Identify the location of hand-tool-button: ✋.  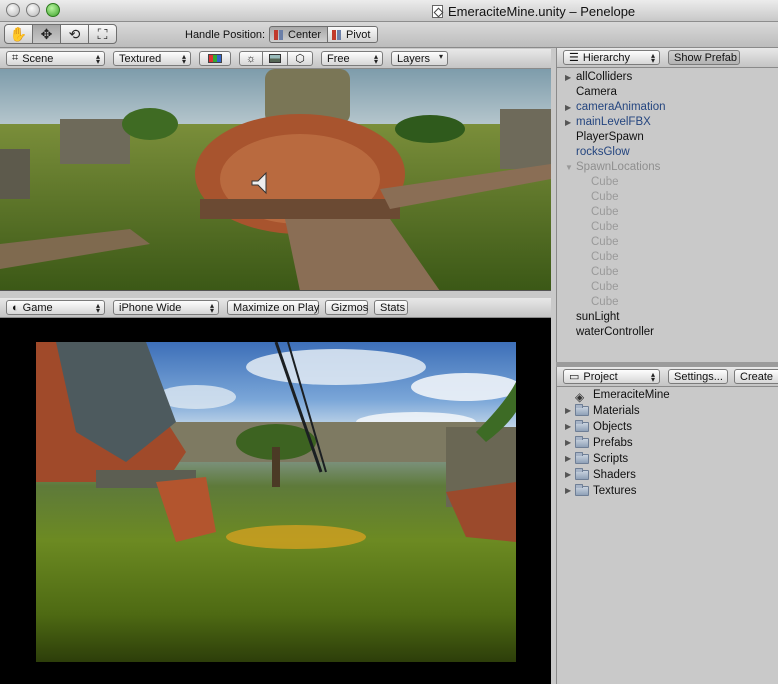
(18, 34).